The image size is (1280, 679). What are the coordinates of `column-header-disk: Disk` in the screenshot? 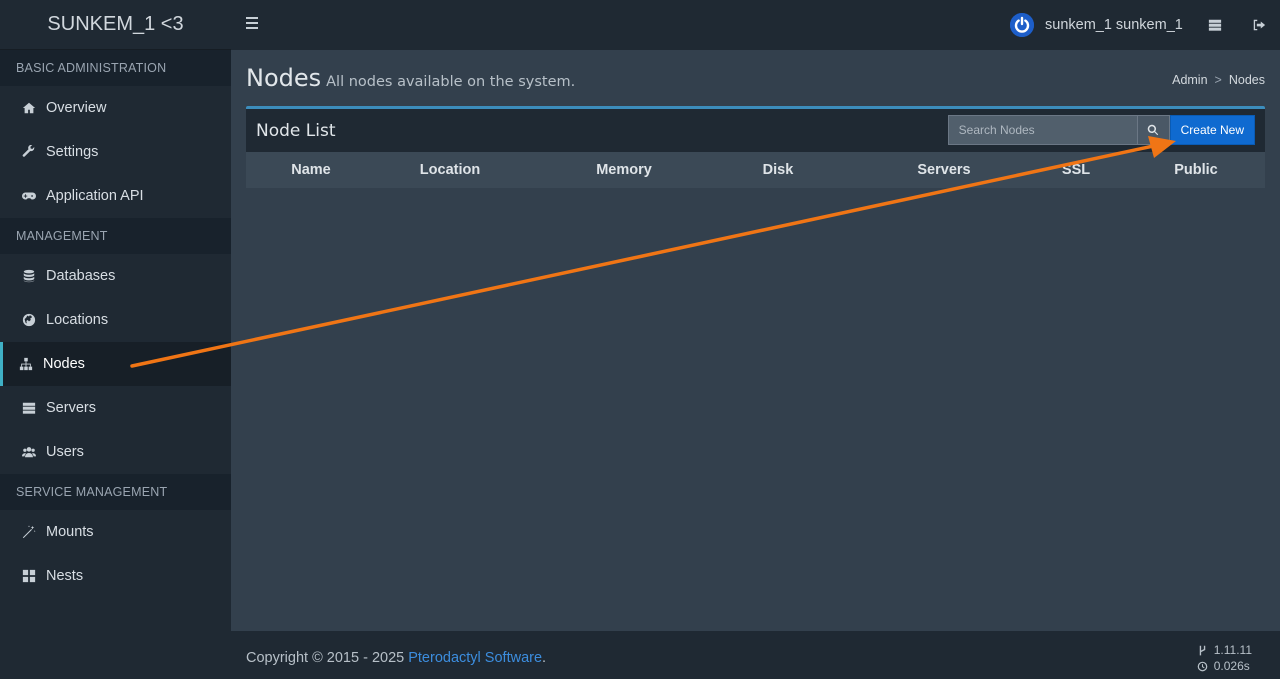 It's located at (778, 170).